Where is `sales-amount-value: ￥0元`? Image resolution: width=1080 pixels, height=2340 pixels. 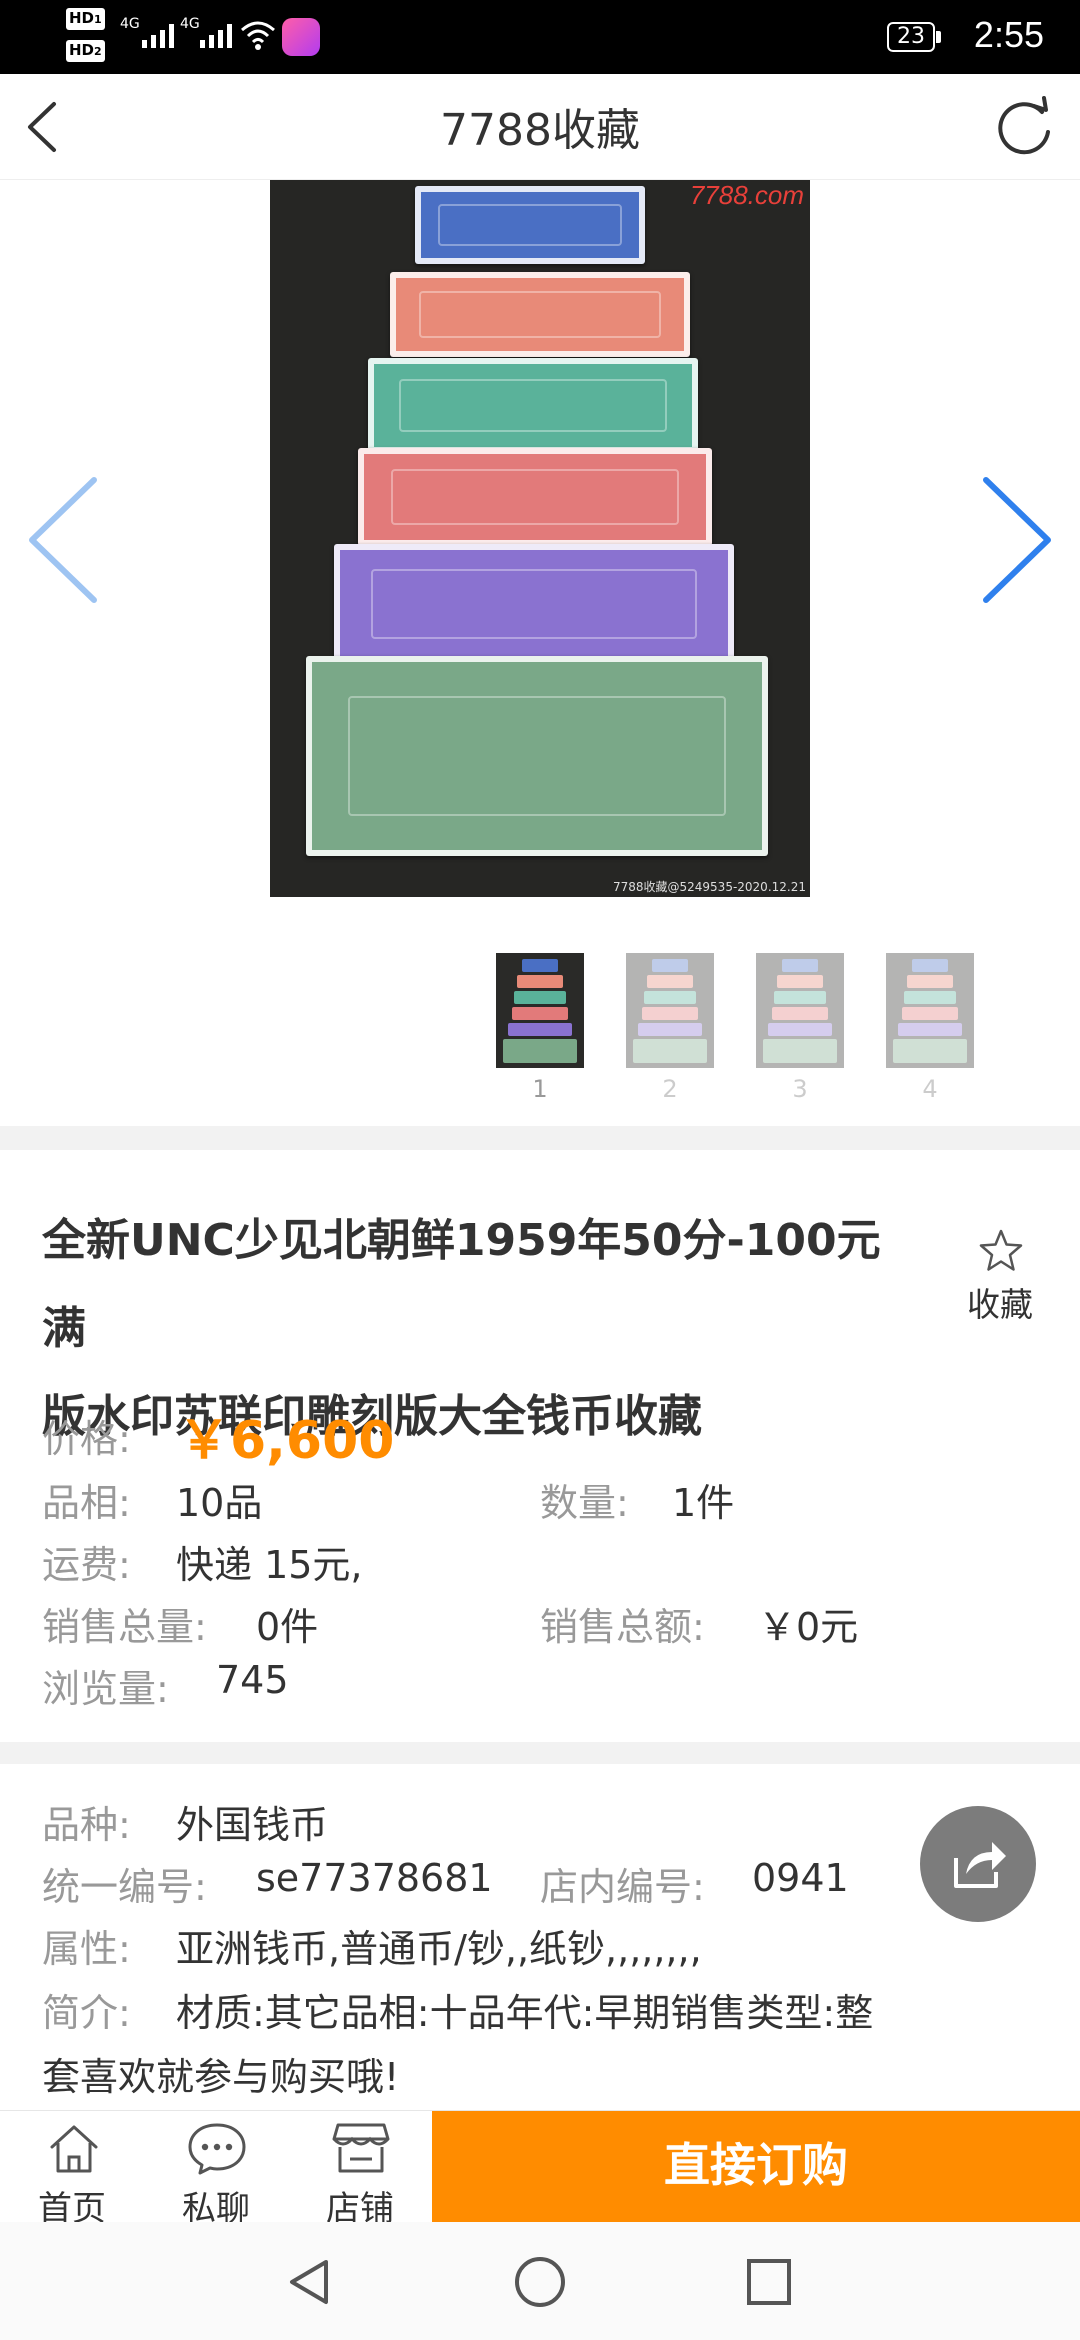
sales-amount-value: ￥0元 is located at coordinates (808, 1627).